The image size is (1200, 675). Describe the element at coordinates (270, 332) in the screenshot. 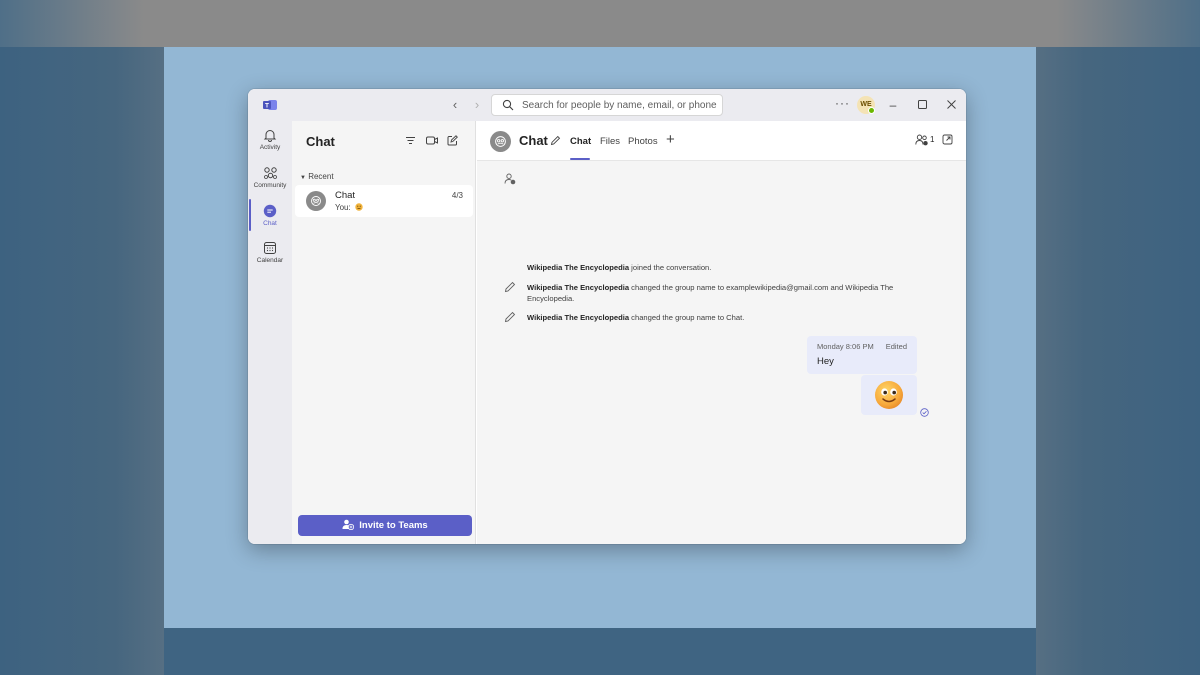

I see `app-rail: Activity Community Chat Calendar` at that location.